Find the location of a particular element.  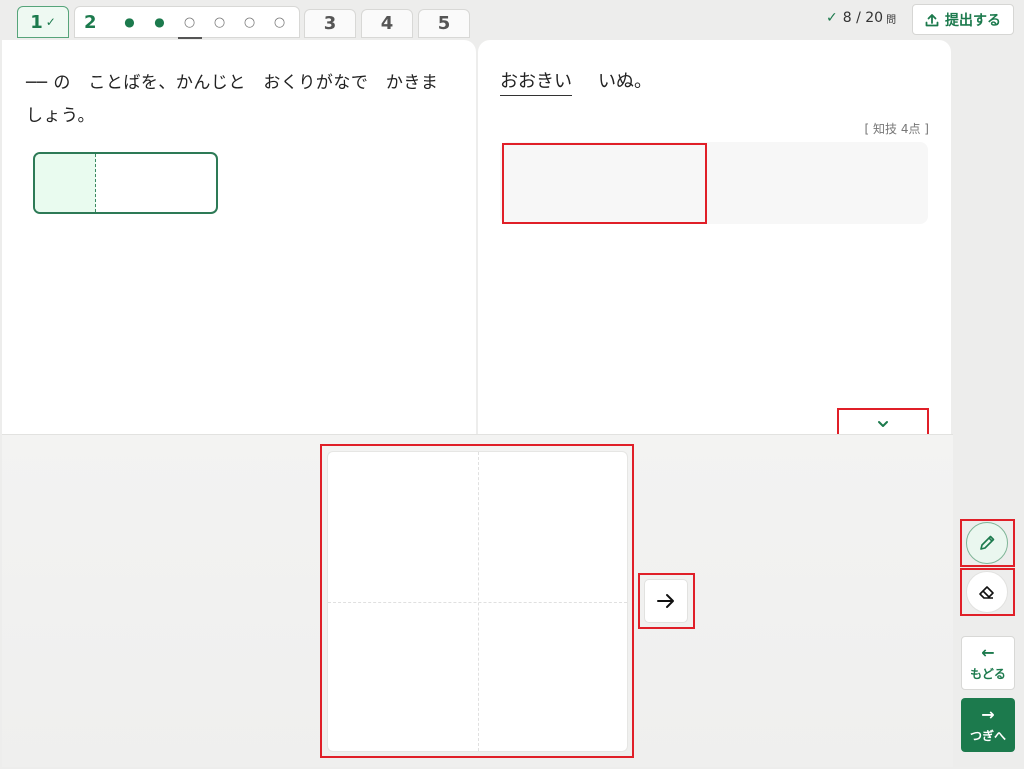

next-button: → つぎへ is located at coordinates (988, 725).